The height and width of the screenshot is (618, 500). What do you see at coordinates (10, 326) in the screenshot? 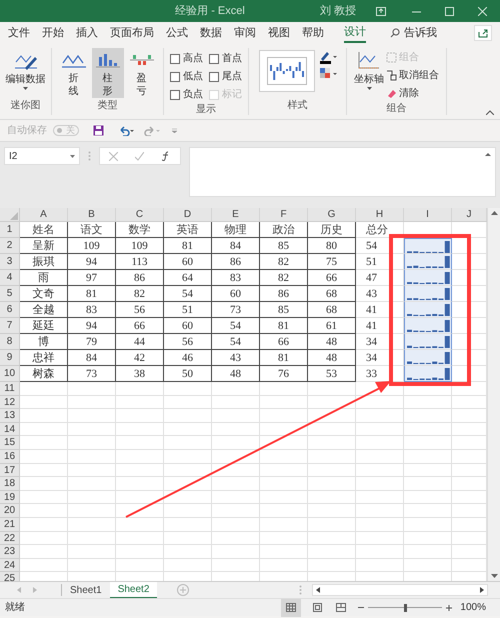
I see `row-header: 7` at bounding box center [10, 326].